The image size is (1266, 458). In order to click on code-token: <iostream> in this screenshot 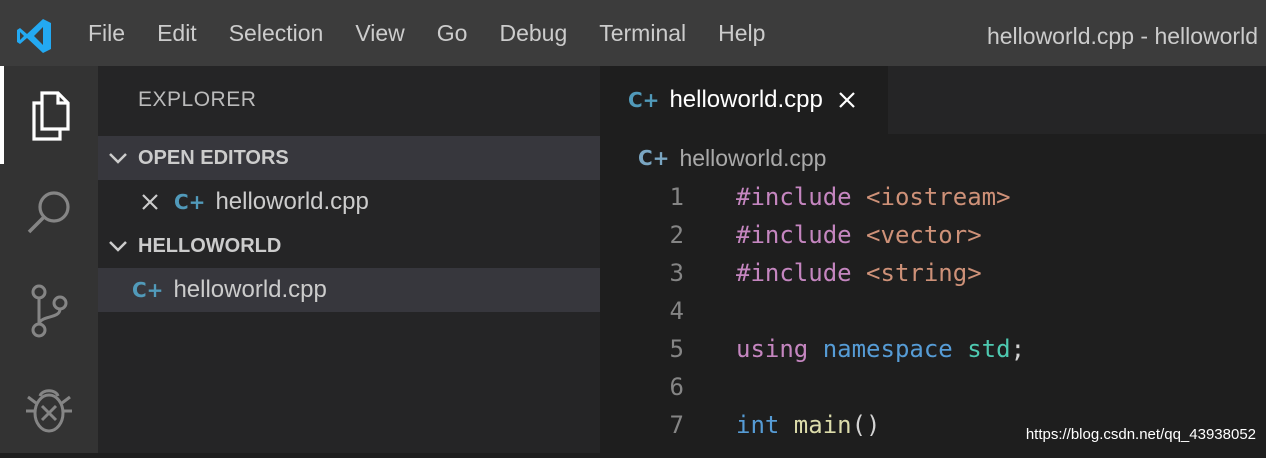, I will do `click(938, 197)`.